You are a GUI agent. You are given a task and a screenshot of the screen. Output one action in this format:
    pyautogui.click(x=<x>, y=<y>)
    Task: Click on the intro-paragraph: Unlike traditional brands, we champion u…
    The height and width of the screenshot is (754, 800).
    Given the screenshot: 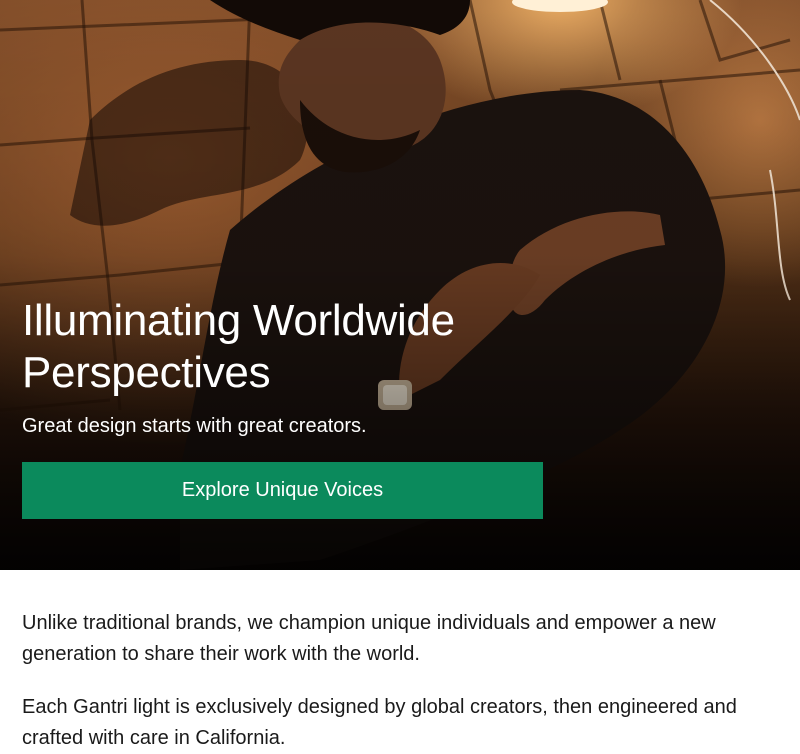 What is the action you would take?
    pyautogui.click(x=369, y=638)
    